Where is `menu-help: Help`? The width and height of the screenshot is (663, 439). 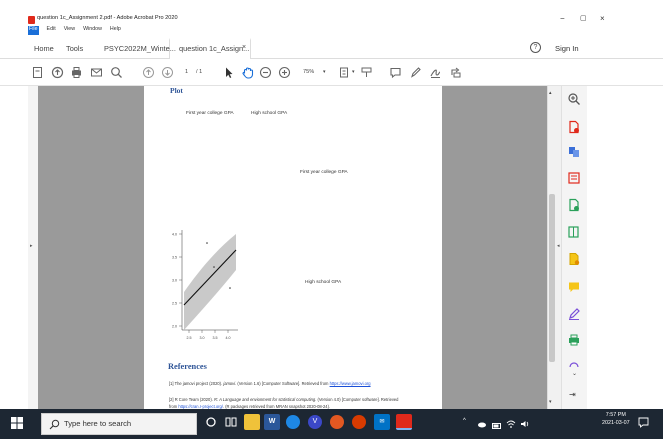
menu-help: Help is located at coordinates (115, 30).